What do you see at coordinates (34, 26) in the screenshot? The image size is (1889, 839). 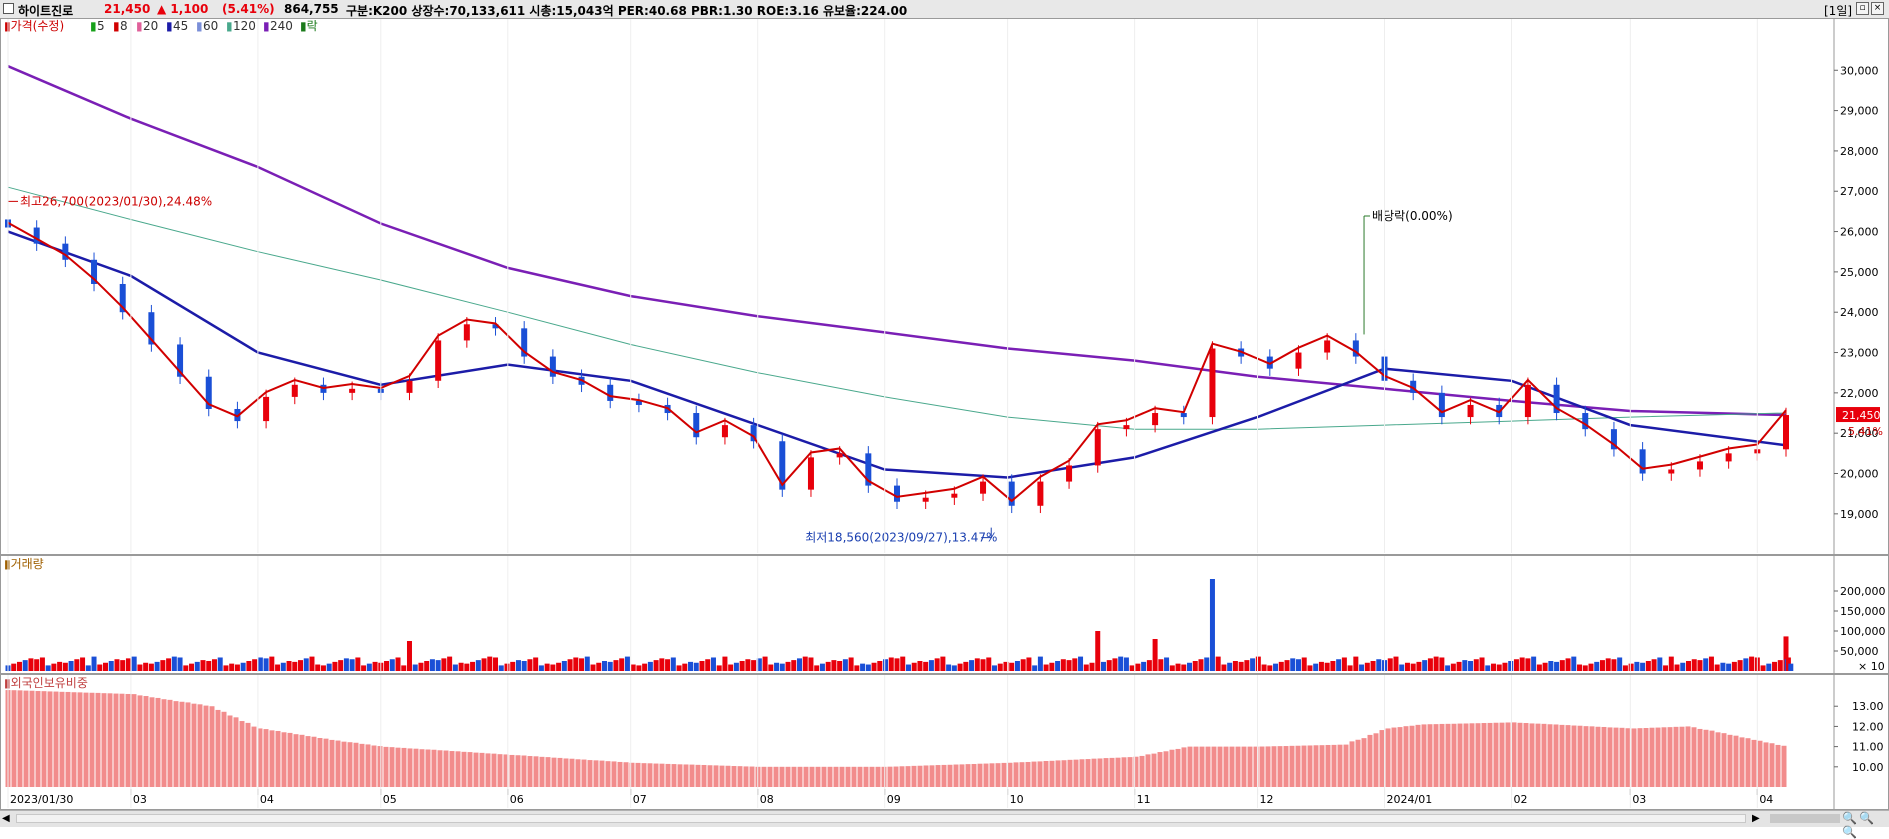 I see `legend-price: ▮가격(수정)` at bounding box center [34, 26].